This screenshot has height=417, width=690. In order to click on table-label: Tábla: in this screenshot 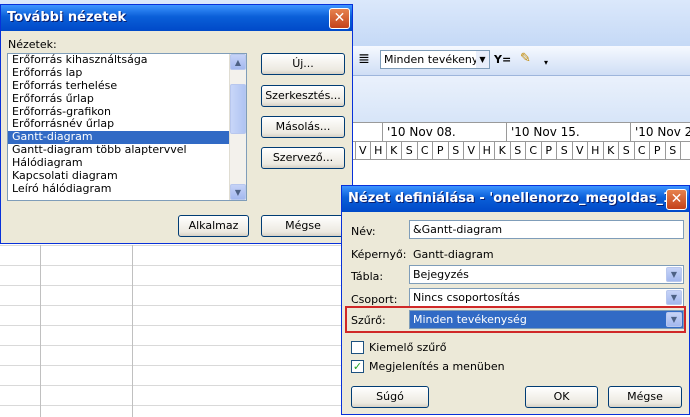, I will do `click(367, 276)`.